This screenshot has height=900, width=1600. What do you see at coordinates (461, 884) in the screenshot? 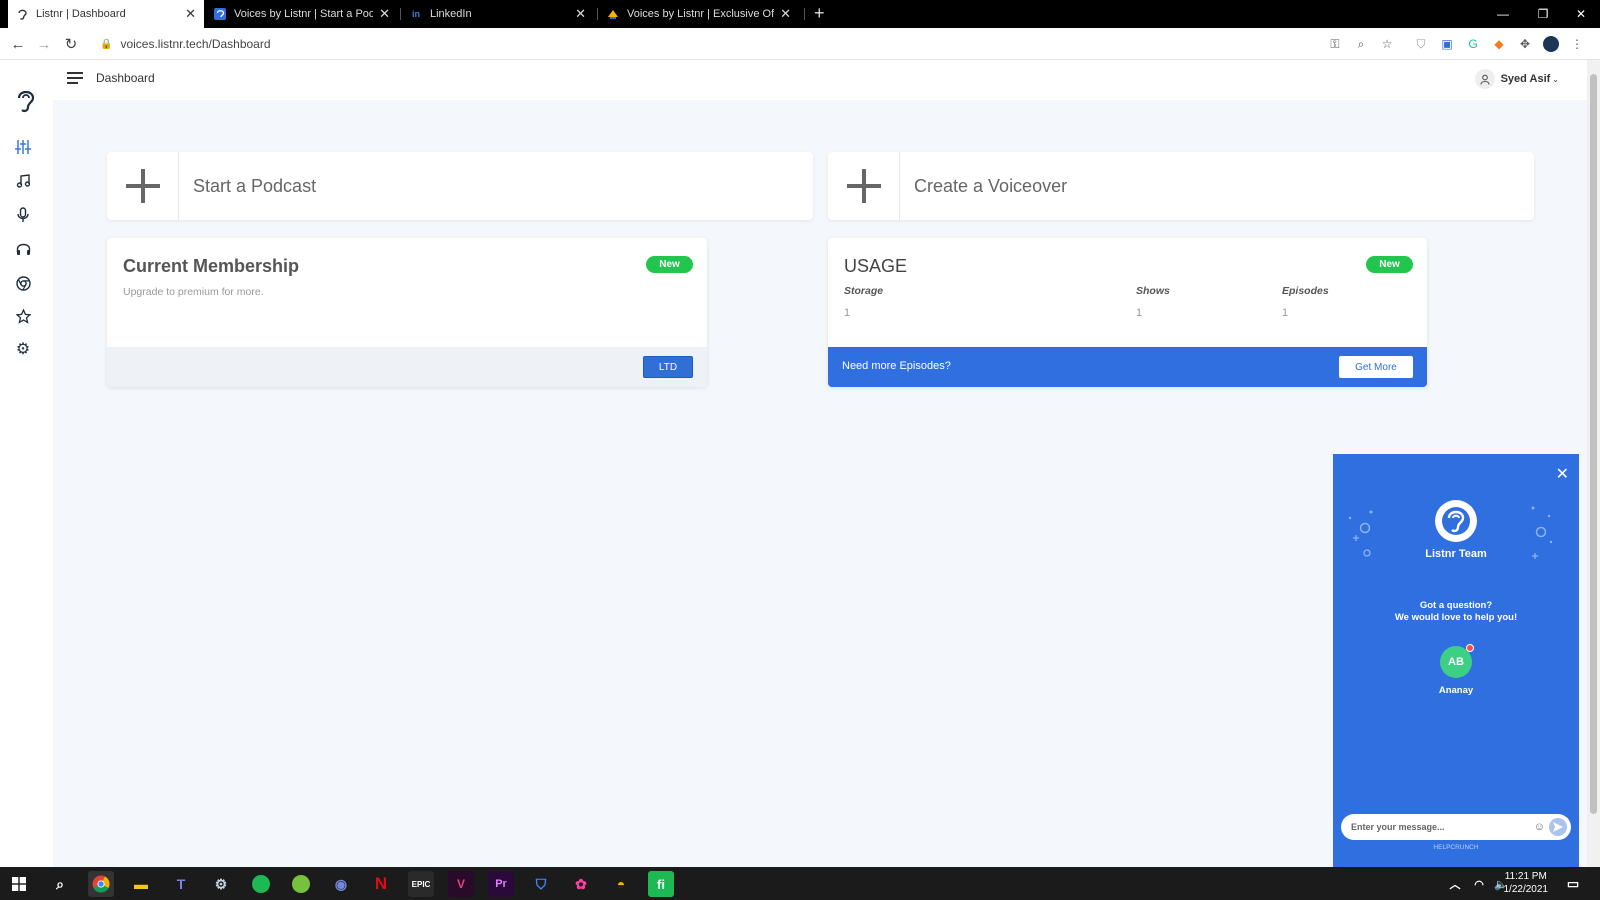
I see `vegas-icon: V` at bounding box center [461, 884].